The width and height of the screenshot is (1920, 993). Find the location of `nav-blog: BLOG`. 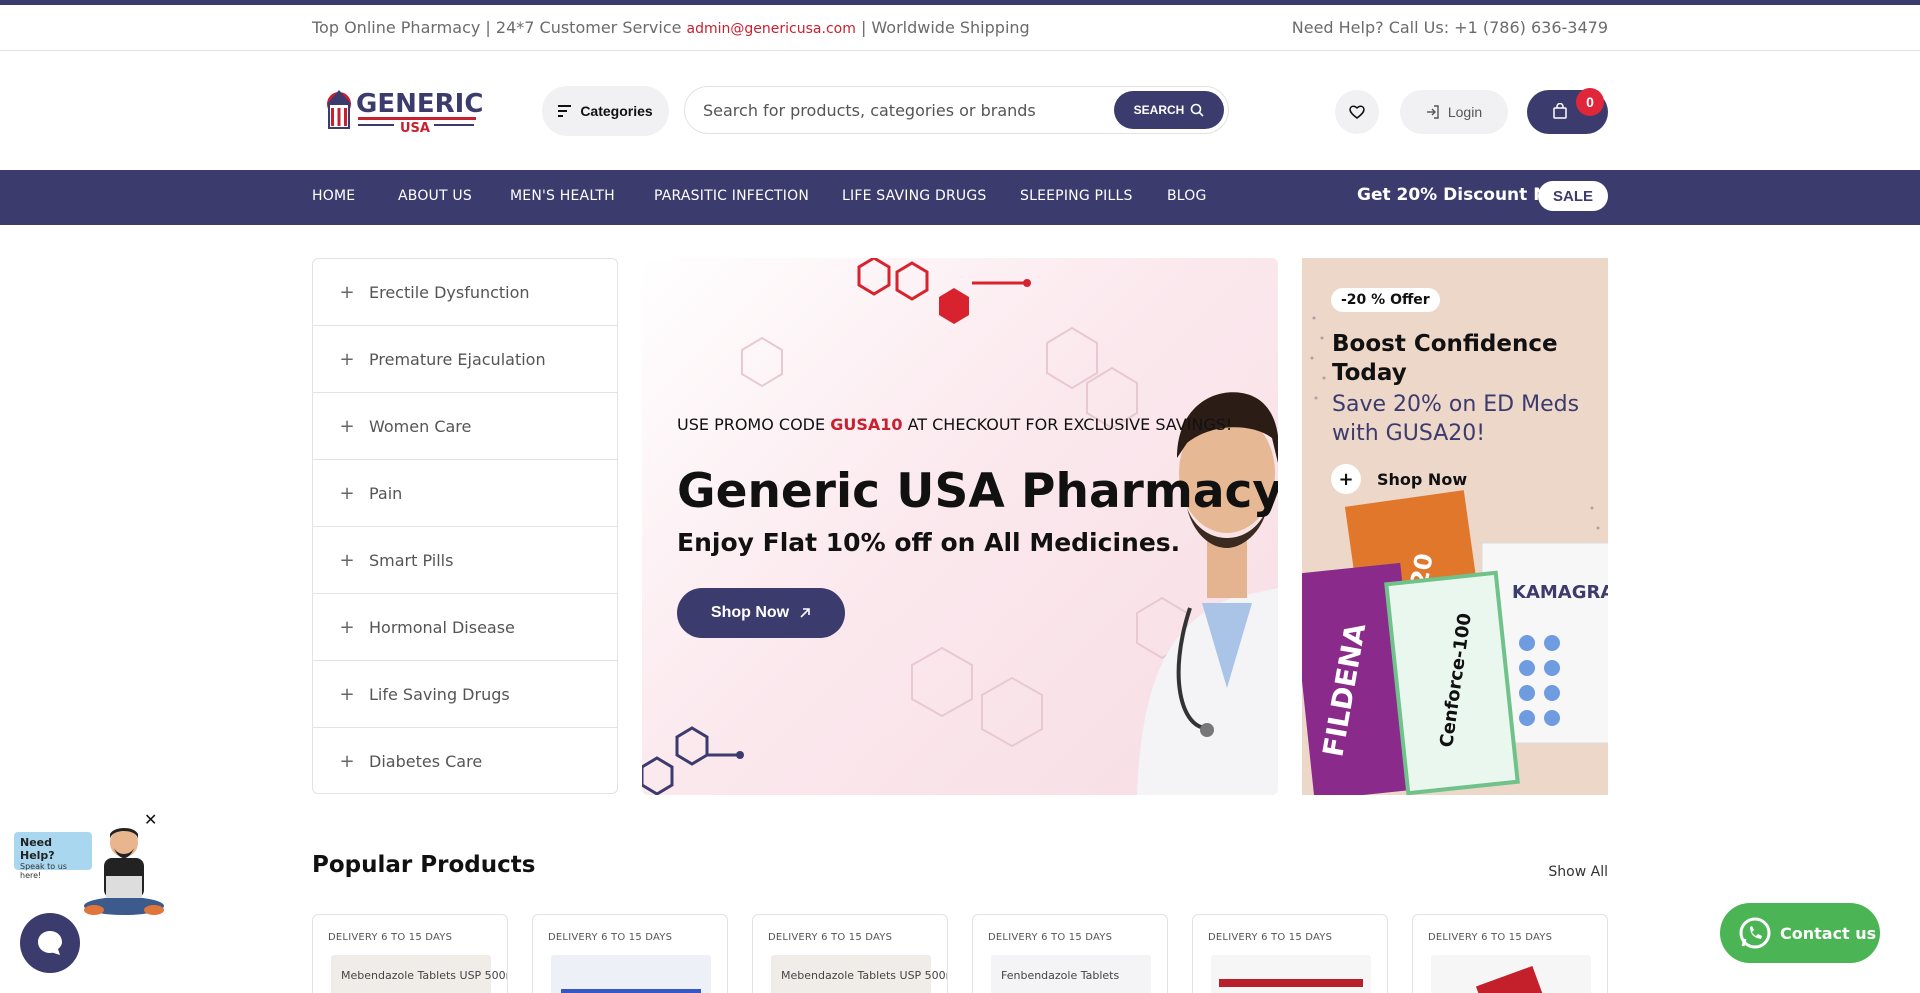

nav-blog: BLOG is located at coordinates (1187, 196).